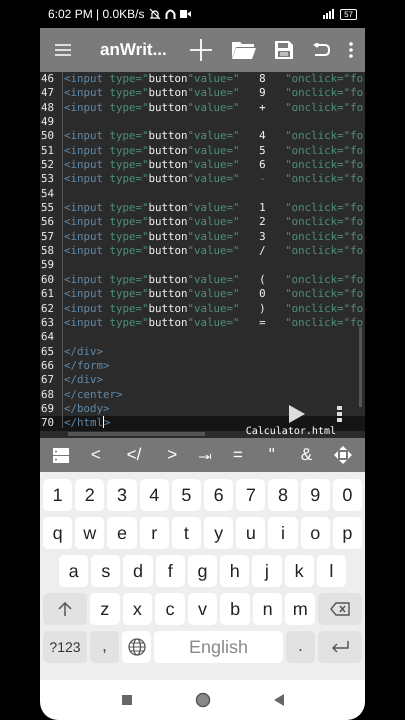  What do you see at coordinates (187, 495) in the screenshot?
I see `keyboard-key: 5` at bounding box center [187, 495].